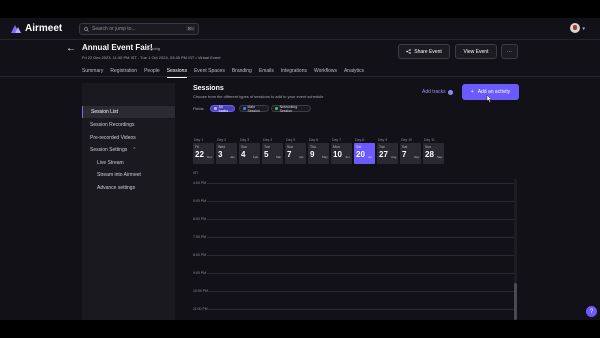  I want to click on track-color-icon, so click(276, 108).